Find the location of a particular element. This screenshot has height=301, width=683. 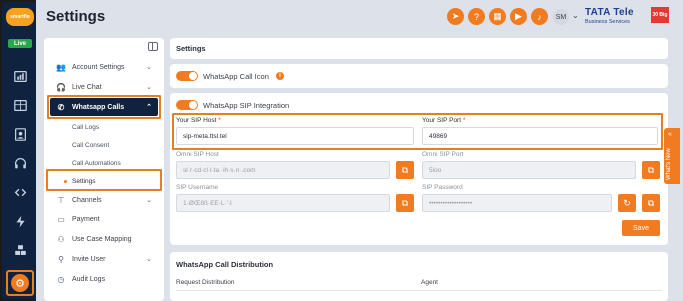

play-icon: ▶ is located at coordinates (518, 16).